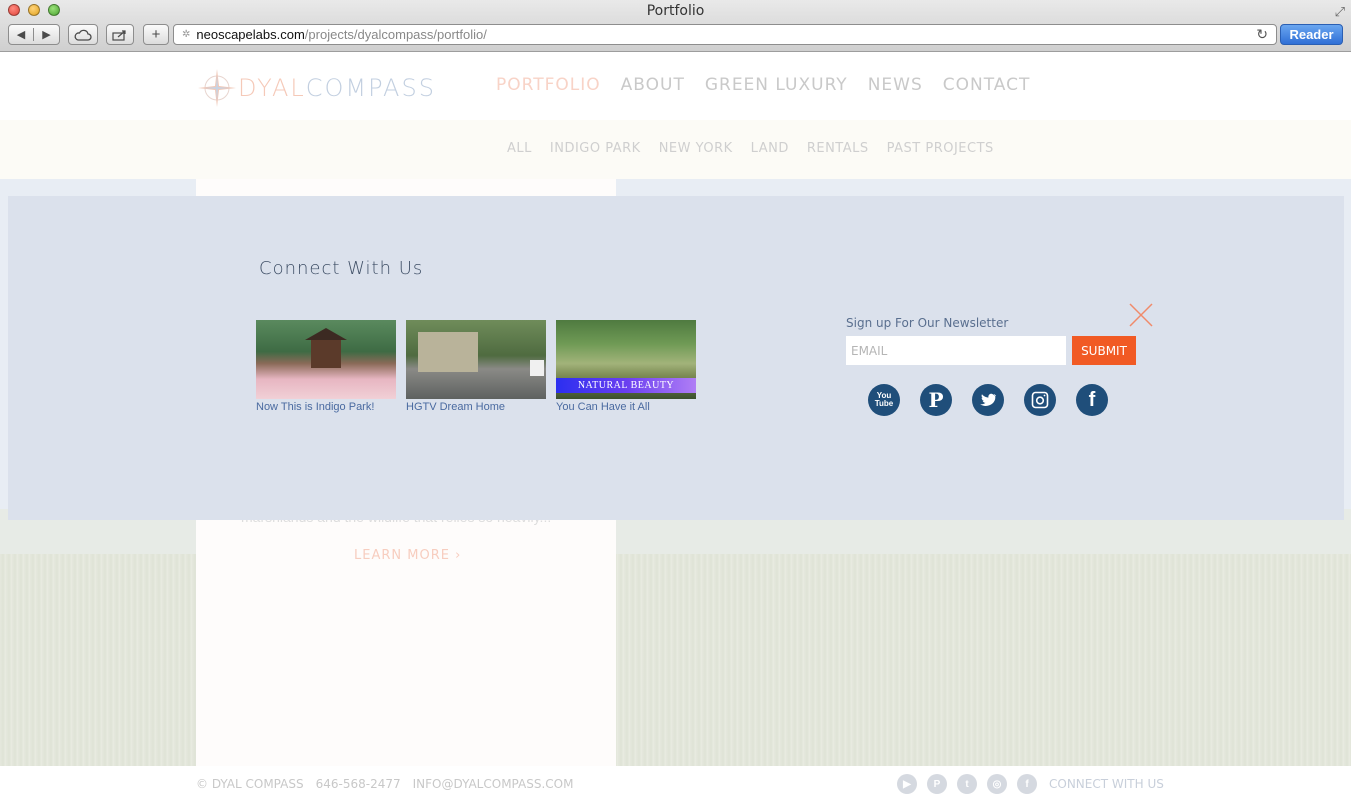 Image resolution: width=1351 pixels, height=802 pixels. I want to click on newsletter-label: Sign up For Our Newsletter, so click(927, 323).